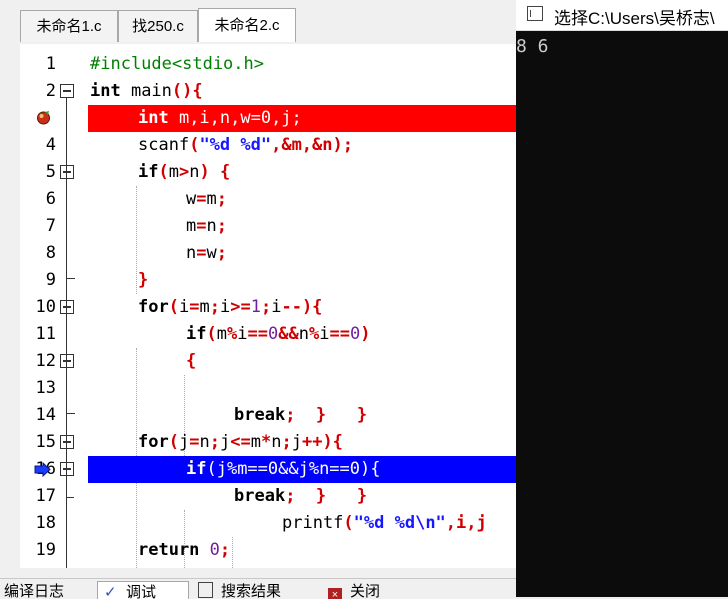 The height and width of the screenshot is (599, 728). I want to click on line-number: 8, so click(50, 253).